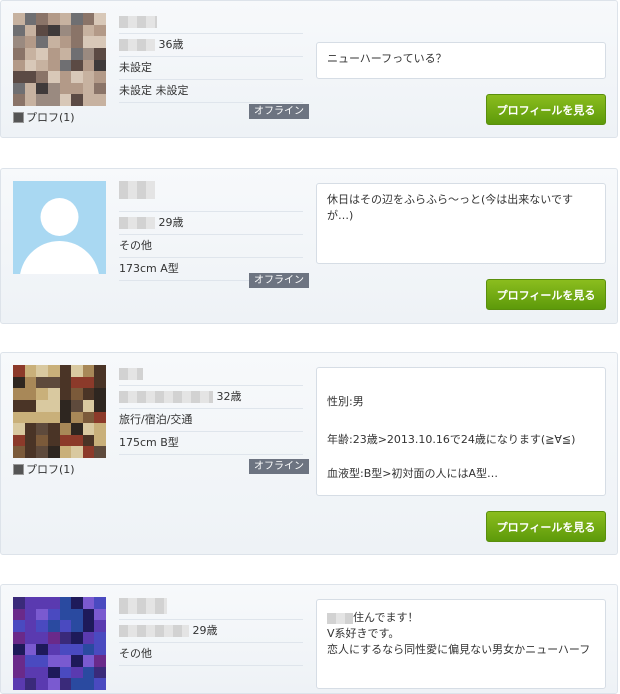 The width and height of the screenshot is (620, 694). Describe the element at coordinates (211, 91) in the screenshot. I see `height-blood-type: 未設定 未設定` at that location.